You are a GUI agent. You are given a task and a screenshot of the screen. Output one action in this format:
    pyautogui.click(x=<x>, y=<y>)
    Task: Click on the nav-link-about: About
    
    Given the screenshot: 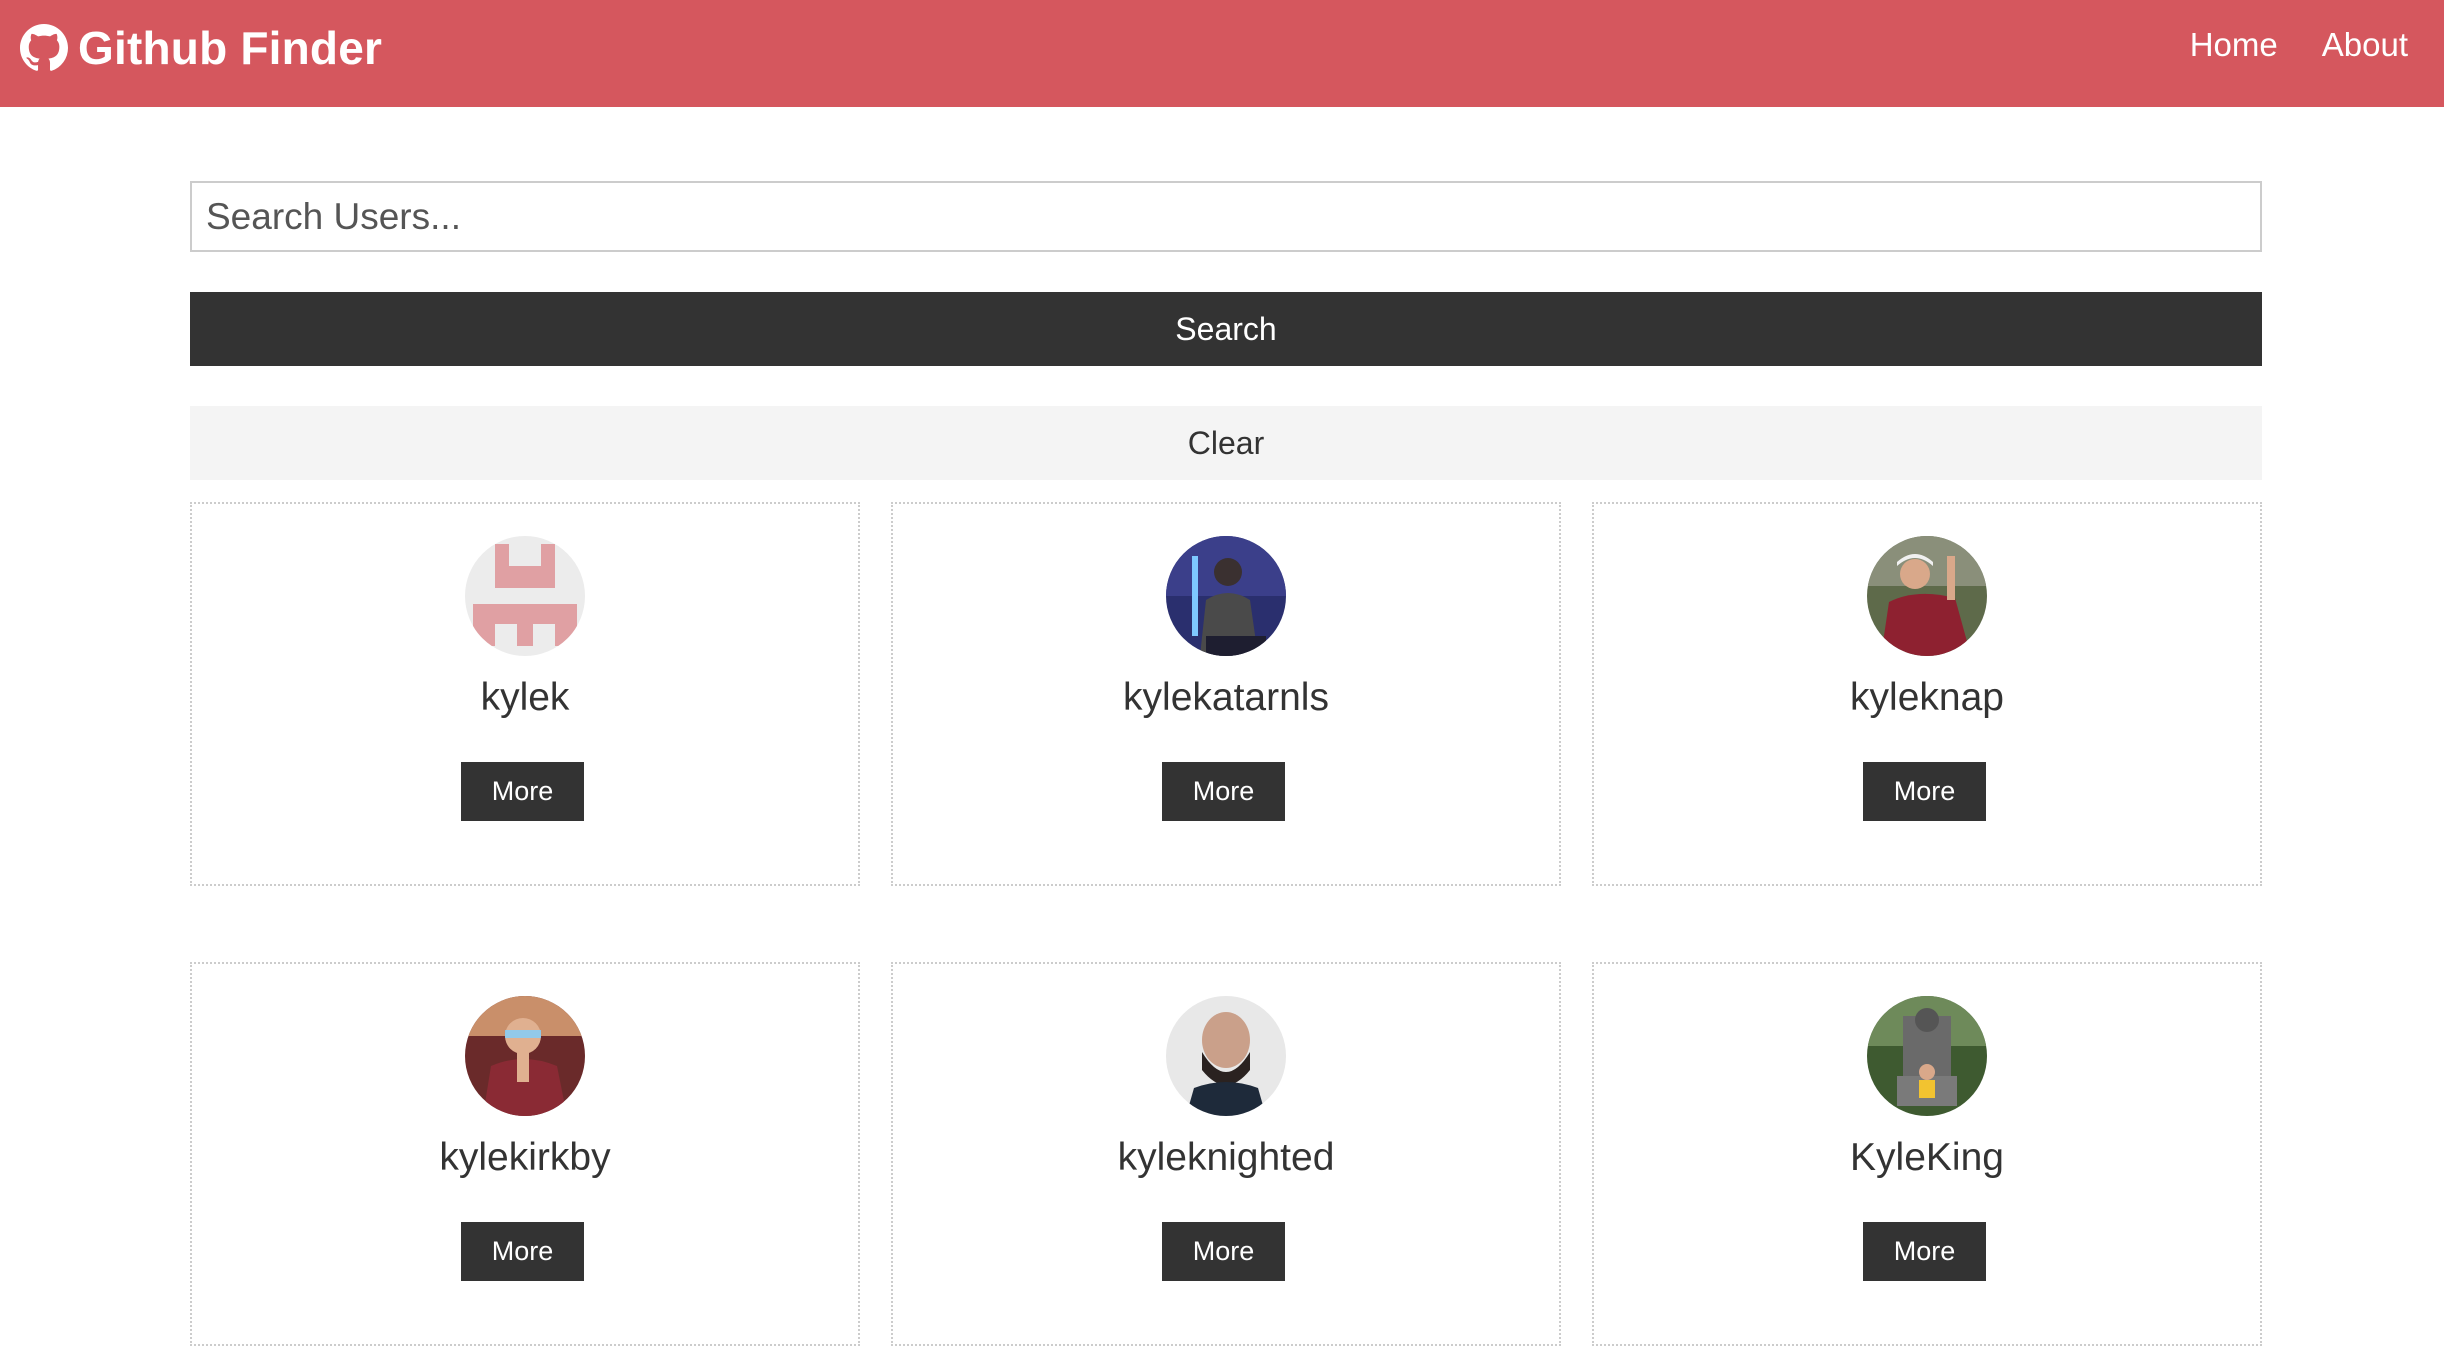 What is the action you would take?
    pyautogui.click(x=2365, y=45)
    